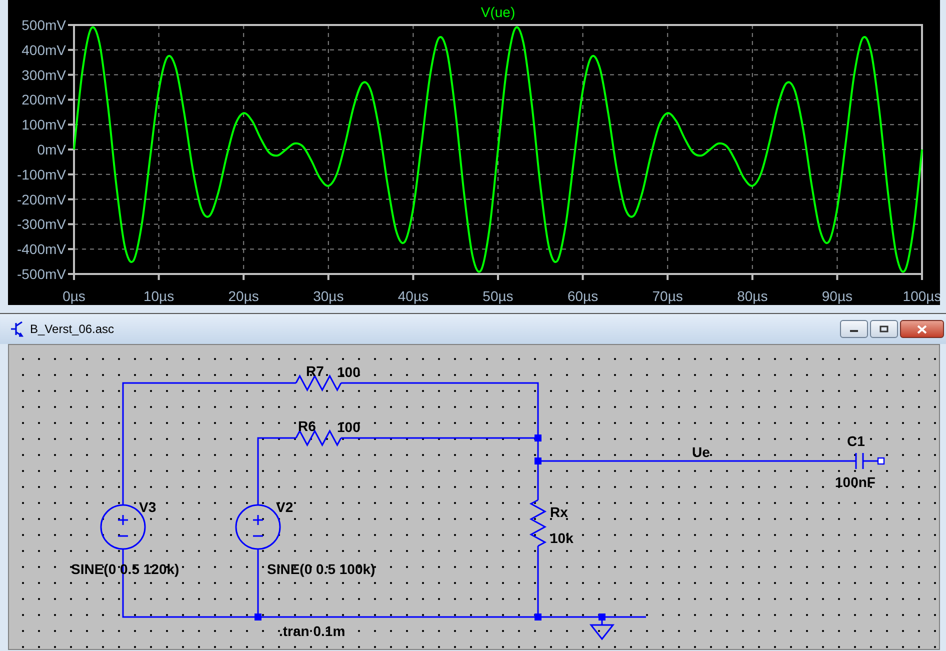 This screenshot has height=651, width=946. I want to click on port-terminal, so click(881, 461).